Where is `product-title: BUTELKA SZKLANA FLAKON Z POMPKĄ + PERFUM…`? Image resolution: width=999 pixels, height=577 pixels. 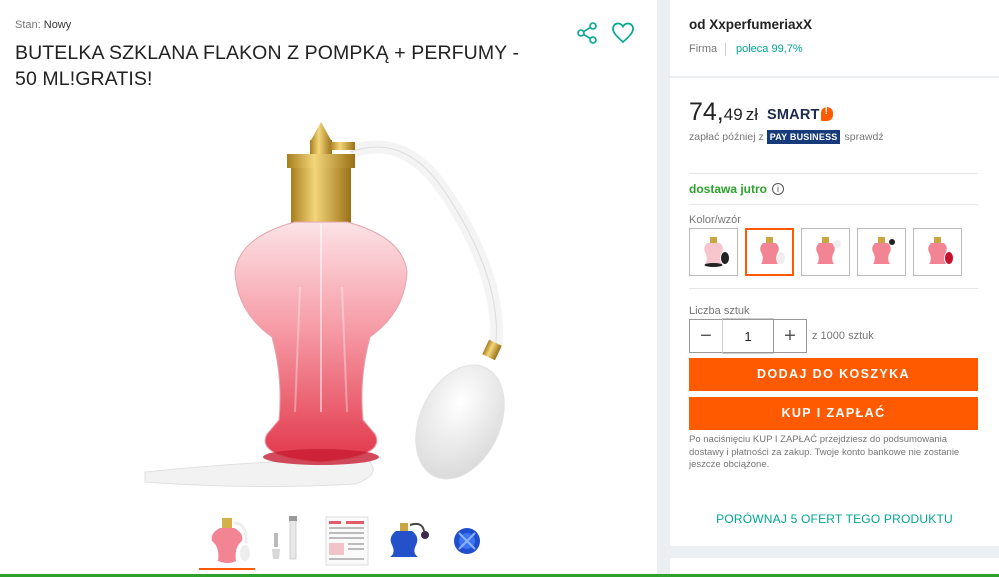
product-title: BUTELKA SZKLANA FLAKON Z POMPKĄ + PERFUM… is located at coordinates (267, 66).